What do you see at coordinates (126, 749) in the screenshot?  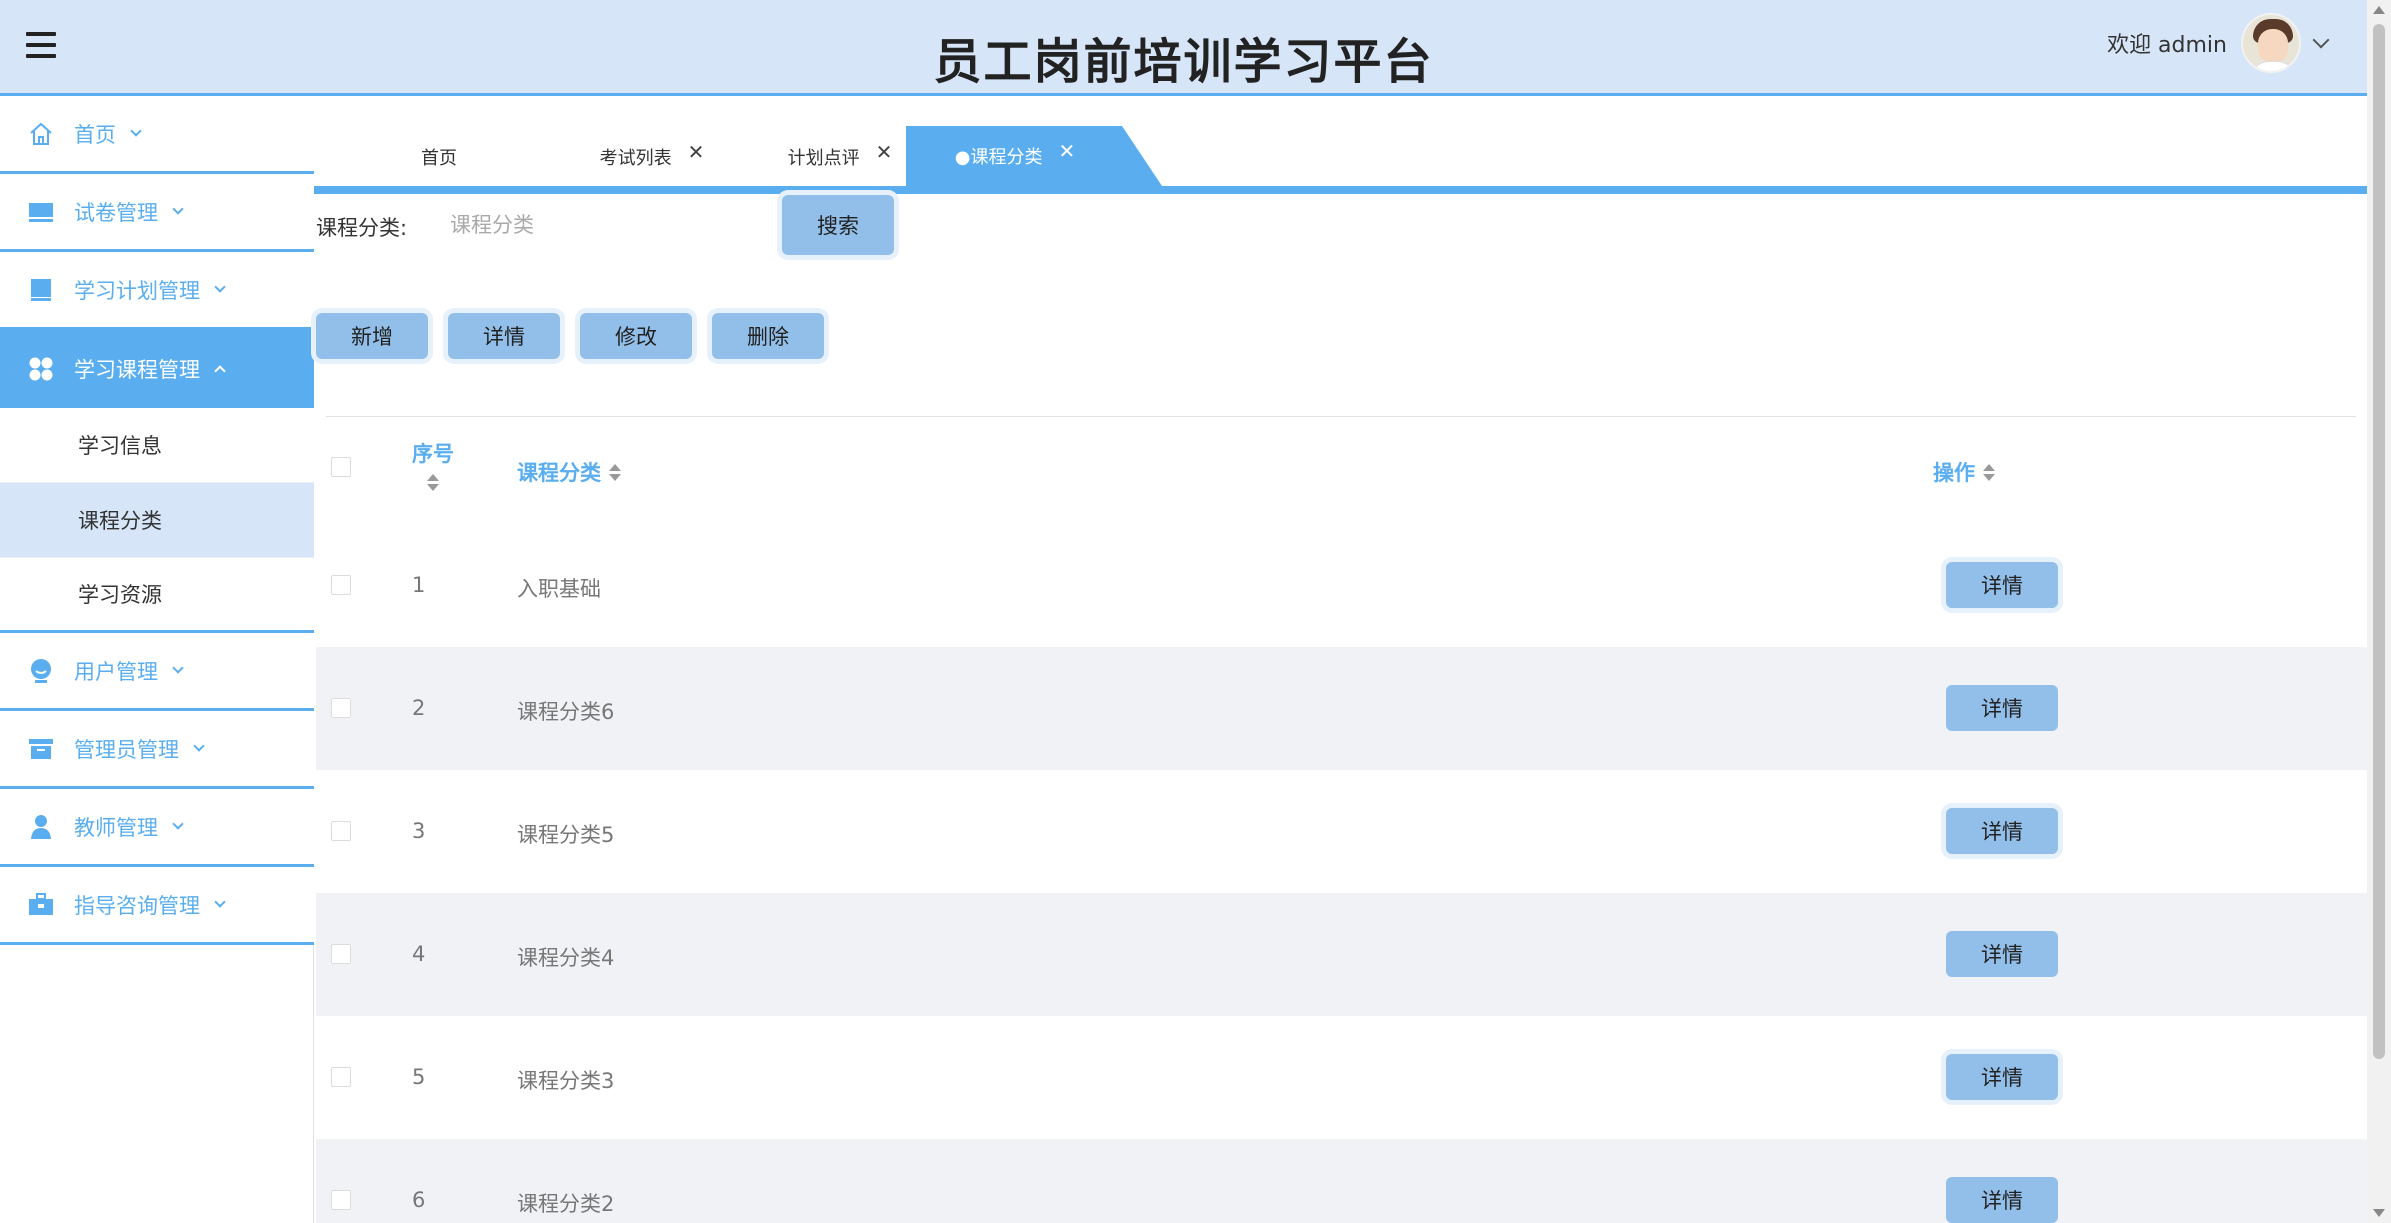 I see `sidebar-item-label: 管理员管理` at bounding box center [126, 749].